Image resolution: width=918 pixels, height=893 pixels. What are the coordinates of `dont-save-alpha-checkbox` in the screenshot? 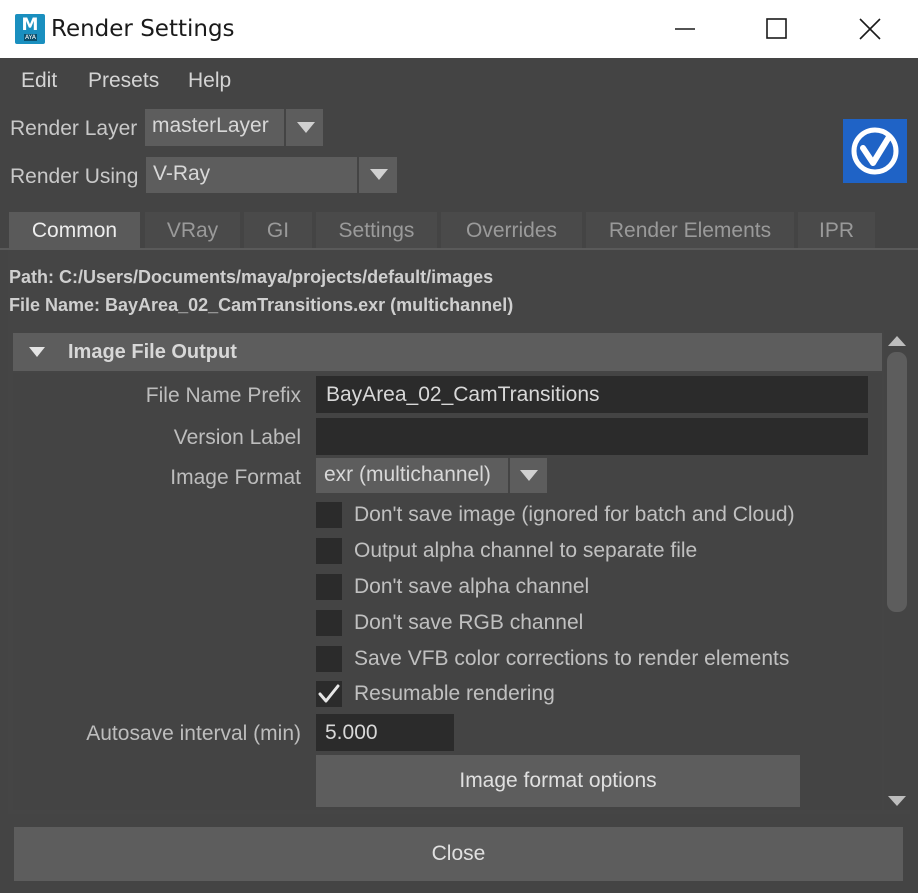 It's located at (329, 587).